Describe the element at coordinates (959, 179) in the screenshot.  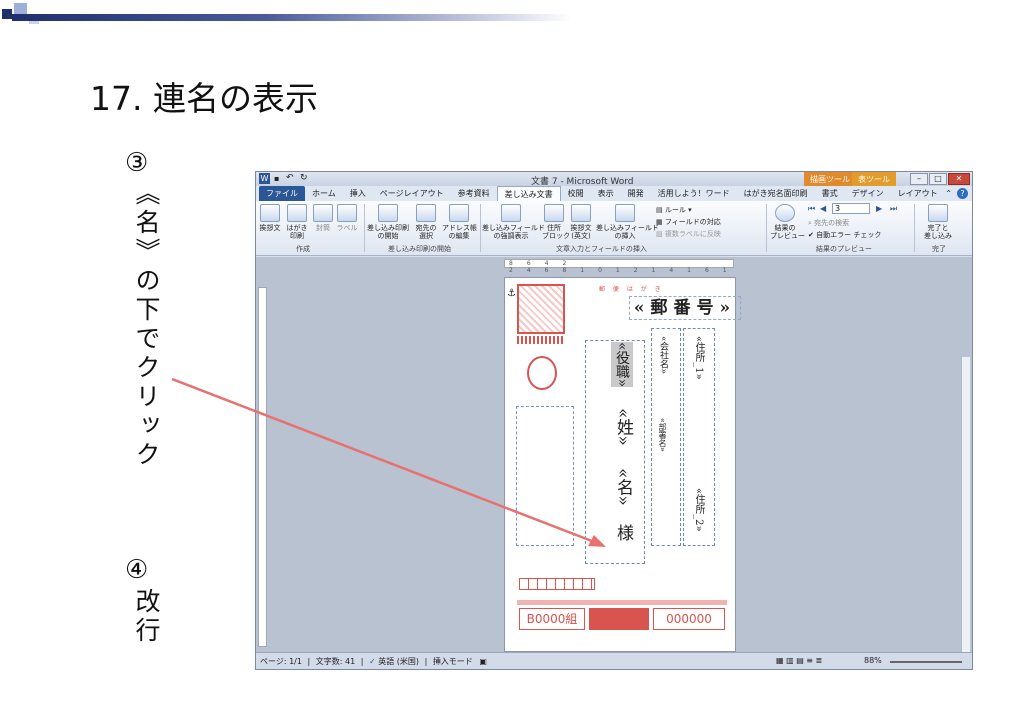
I see `close-button: ✕` at that location.